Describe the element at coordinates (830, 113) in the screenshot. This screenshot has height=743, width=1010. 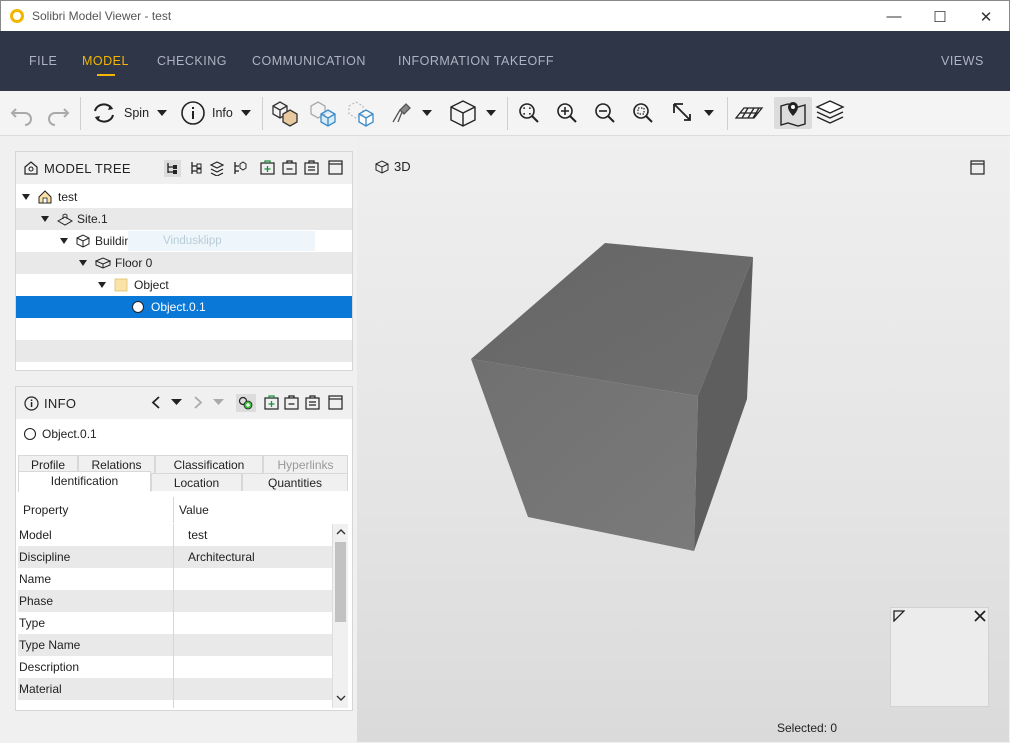
I see `layers-button` at that location.